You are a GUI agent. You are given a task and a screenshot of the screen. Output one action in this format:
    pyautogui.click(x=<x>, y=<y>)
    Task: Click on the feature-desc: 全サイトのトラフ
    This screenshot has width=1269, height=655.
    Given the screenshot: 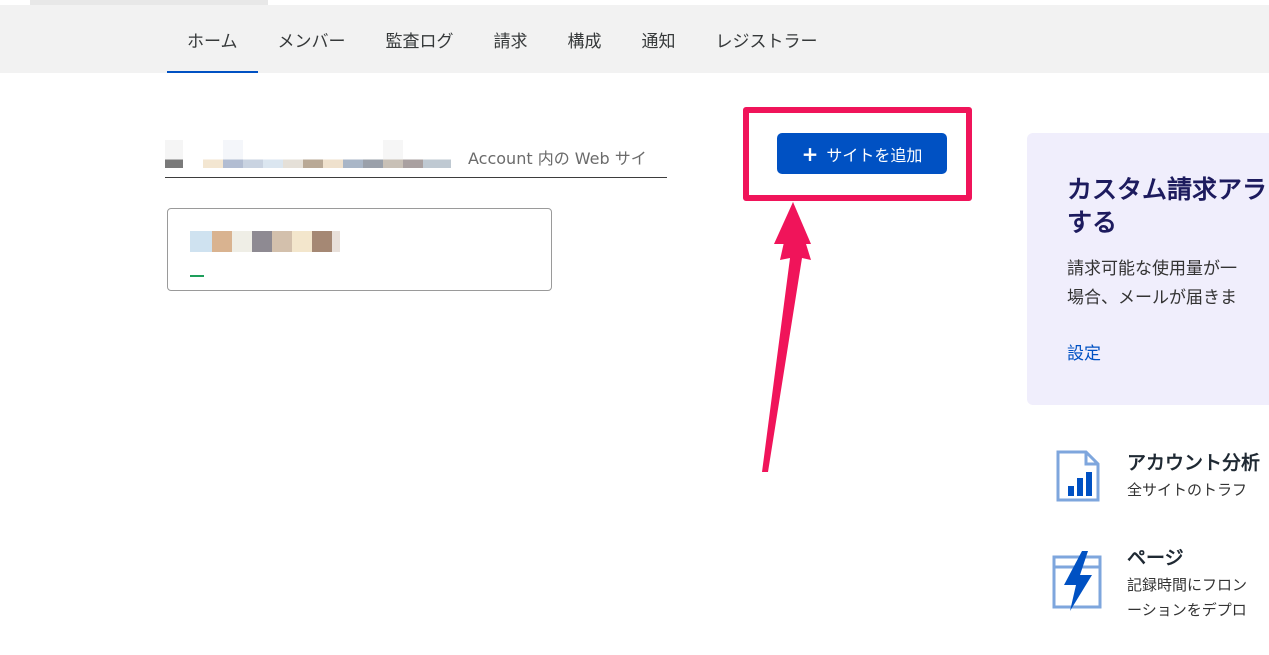 What is the action you would take?
    pyautogui.click(x=1187, y=490)
    